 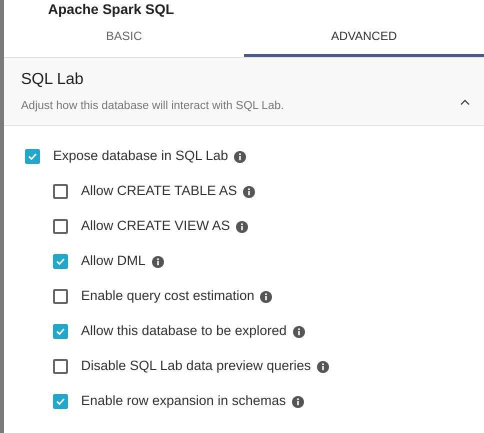 What do you see at coordinates (184, 331) in the screenshot?
I see `option-label: Allow this database to be explored` at bounding box center [184, 331].